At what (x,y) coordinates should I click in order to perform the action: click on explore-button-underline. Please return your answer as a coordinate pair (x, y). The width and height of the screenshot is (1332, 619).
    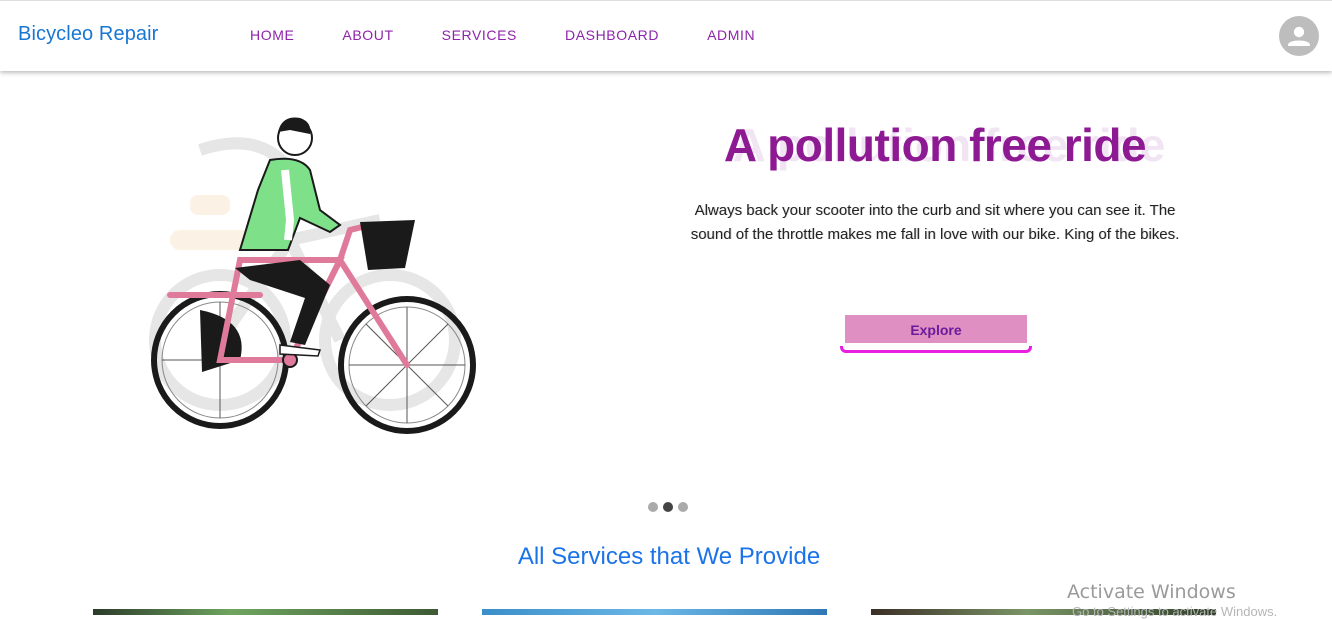
    Looking at the image, I should click on (936, 349).